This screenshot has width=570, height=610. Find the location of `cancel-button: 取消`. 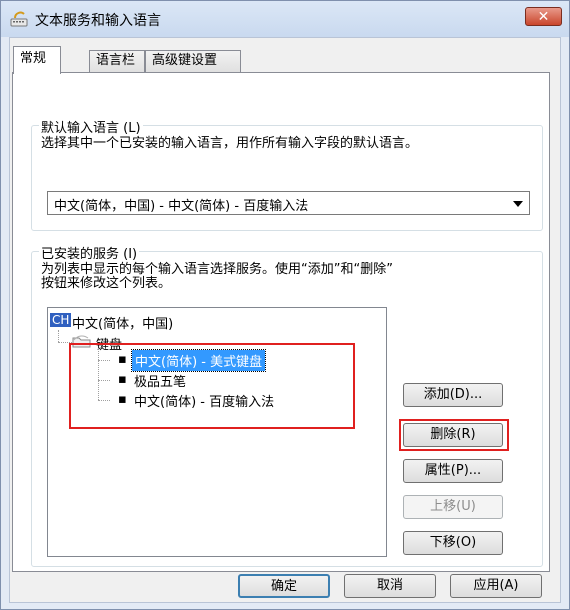

cancel-button: 取消 is located at coordinates (390, 586).